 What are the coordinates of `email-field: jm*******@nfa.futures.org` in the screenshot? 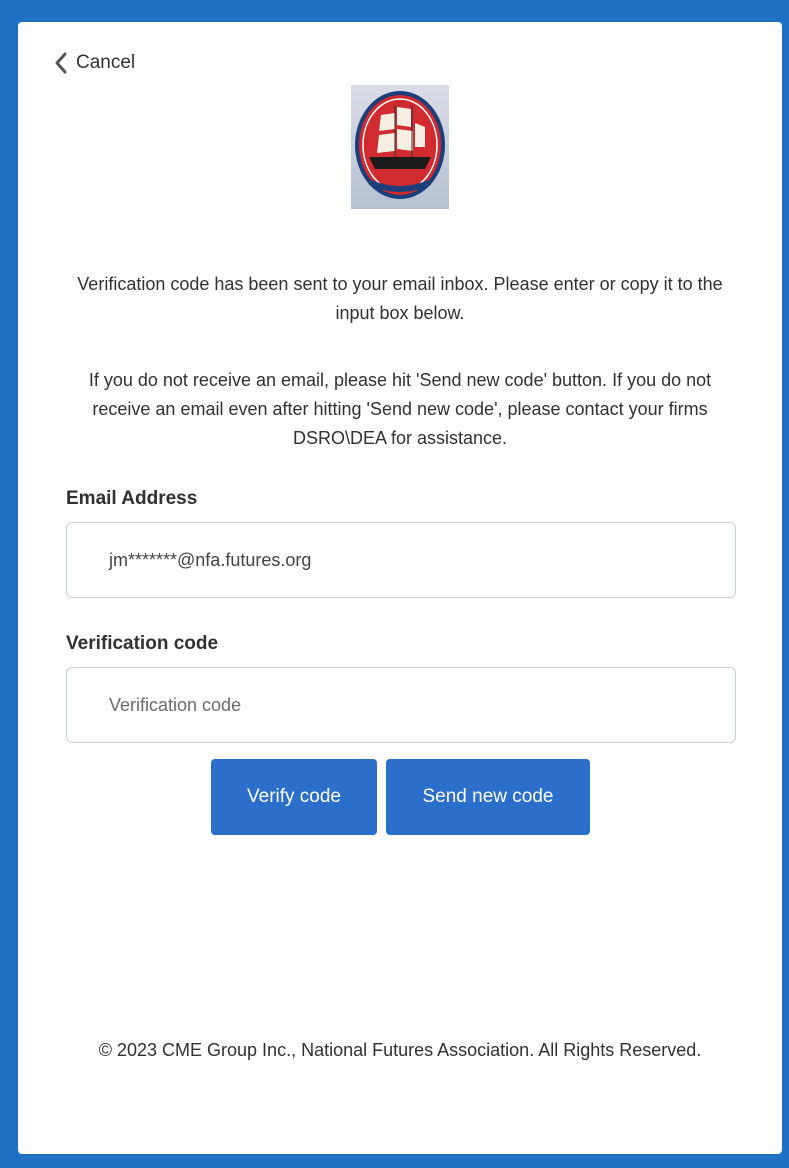 It's located at (401, 560).